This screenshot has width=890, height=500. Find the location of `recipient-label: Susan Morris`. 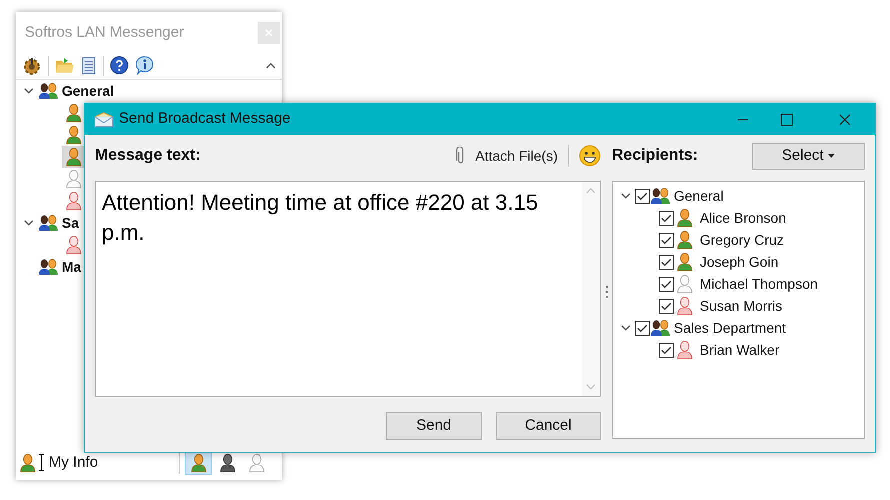

recipient-label: Susan Morris is located at coordinates (741, 306).